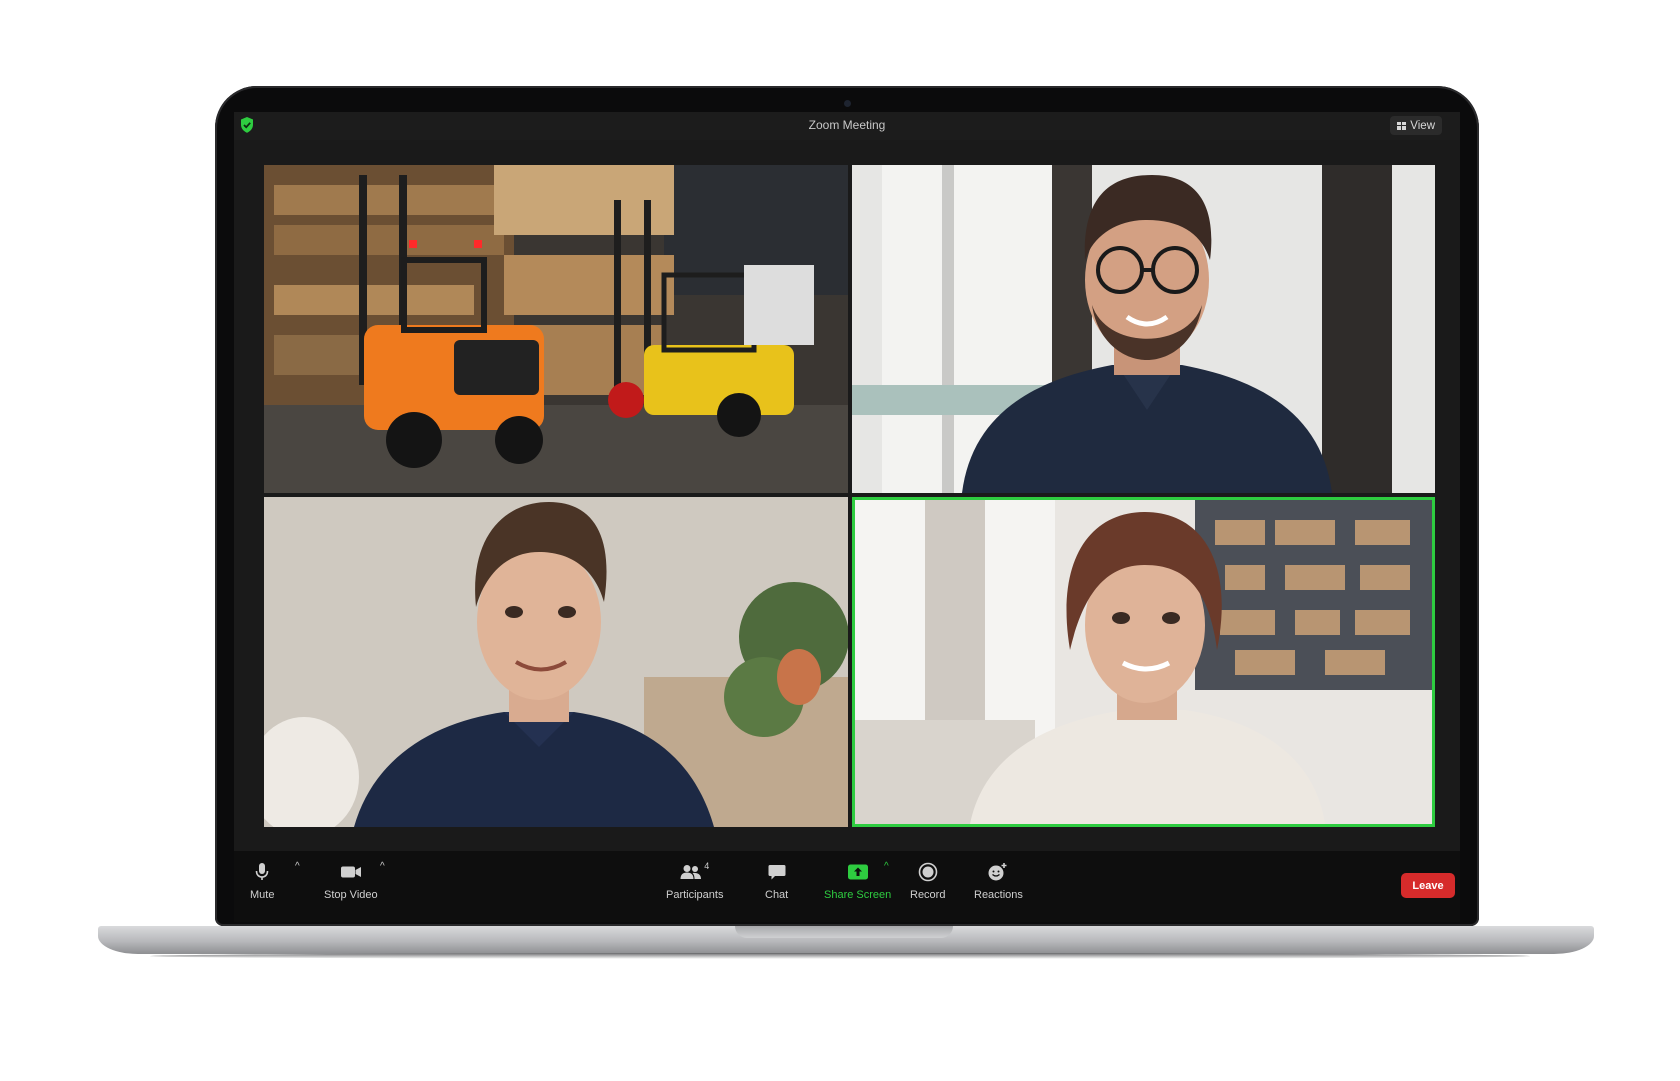  What do you see at coordinates (1422, 125) in the screenshot?
I see `view-label: View` at bounding box center [1422, 125].